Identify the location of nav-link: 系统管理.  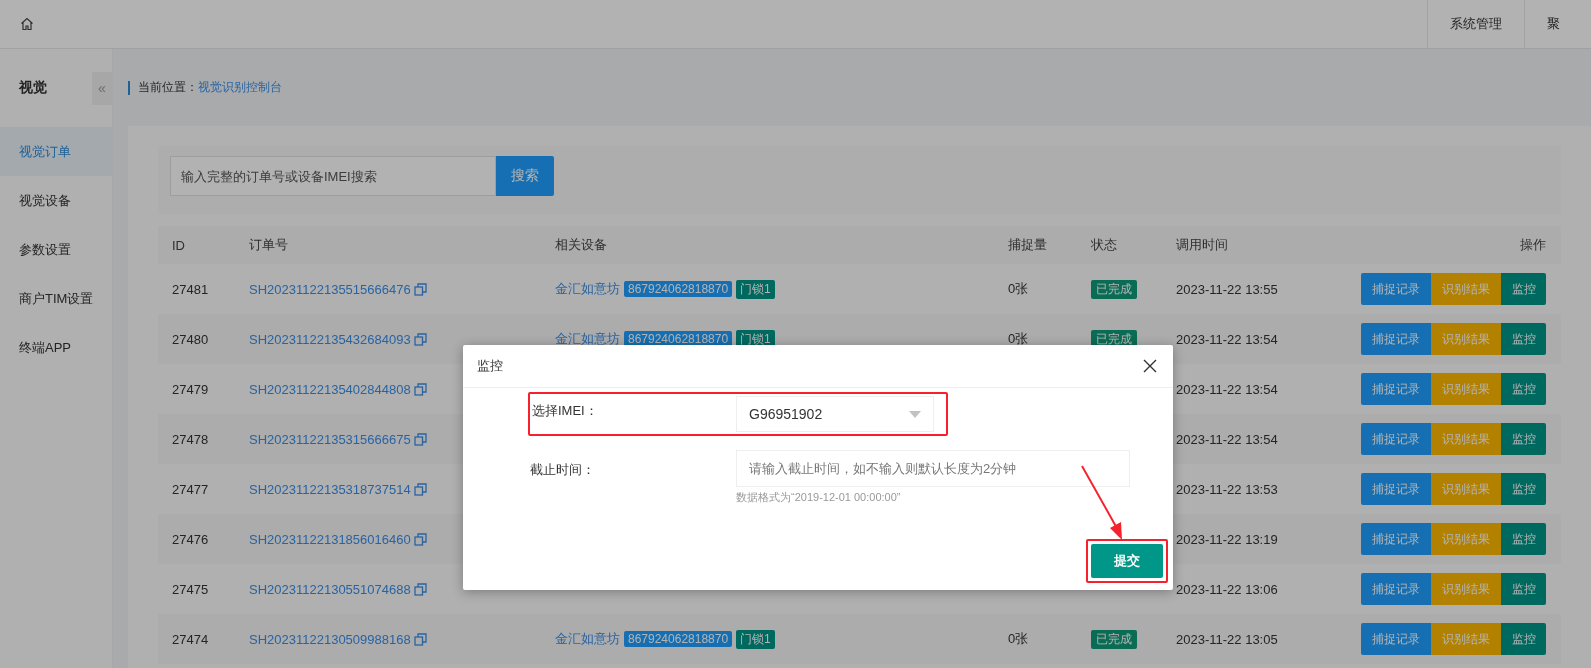
(1475, 24).